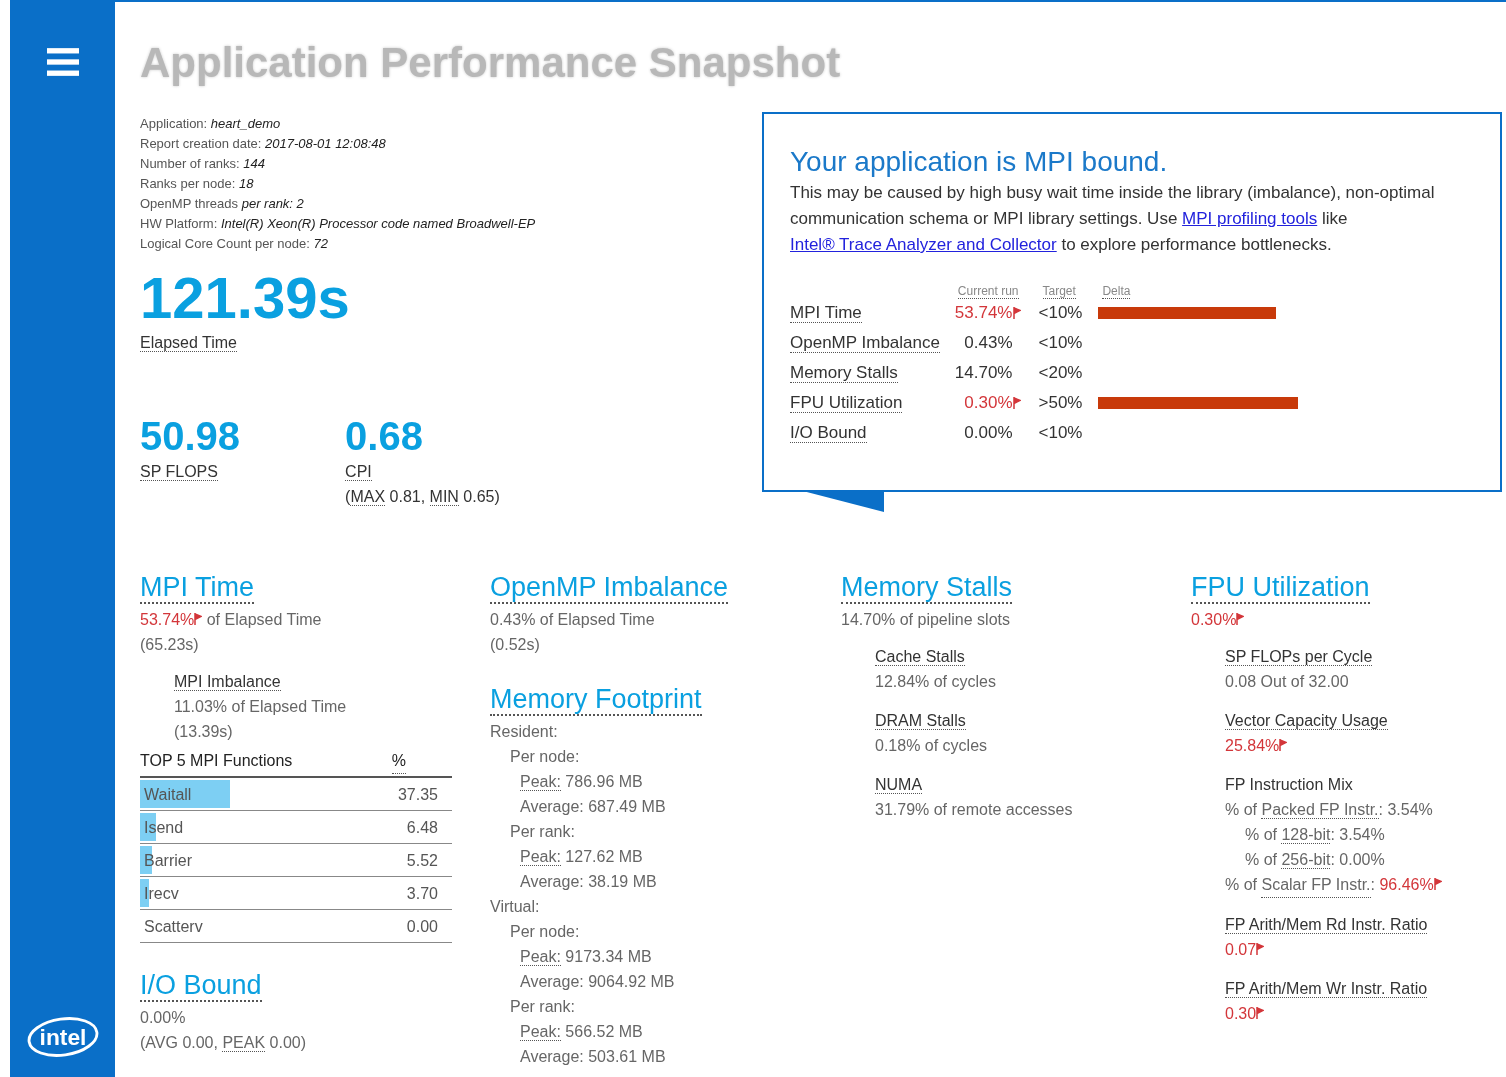 This screenshot has width=1506, height=1077. I want to click on target-value: >50%, so click(1060, 402).